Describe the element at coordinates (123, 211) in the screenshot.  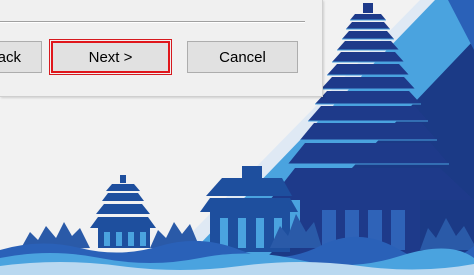
I see `small-pagoda-icon` at that location.